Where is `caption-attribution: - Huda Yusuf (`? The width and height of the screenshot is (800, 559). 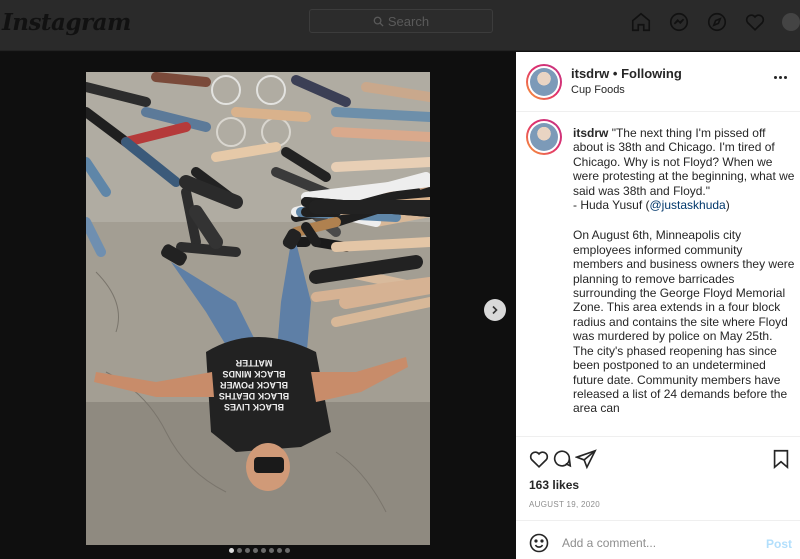 caption-attribution: - Huda Yusuf ( is located at coordinates (611, 205).